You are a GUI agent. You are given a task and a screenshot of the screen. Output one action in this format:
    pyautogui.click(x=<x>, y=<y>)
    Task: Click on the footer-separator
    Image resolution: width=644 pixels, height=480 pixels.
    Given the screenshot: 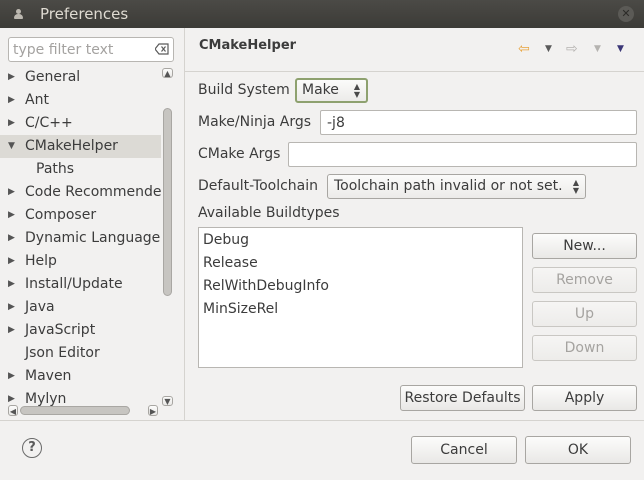 What is the action you would take?
    pyautogui.click(x=322, y=420)
    